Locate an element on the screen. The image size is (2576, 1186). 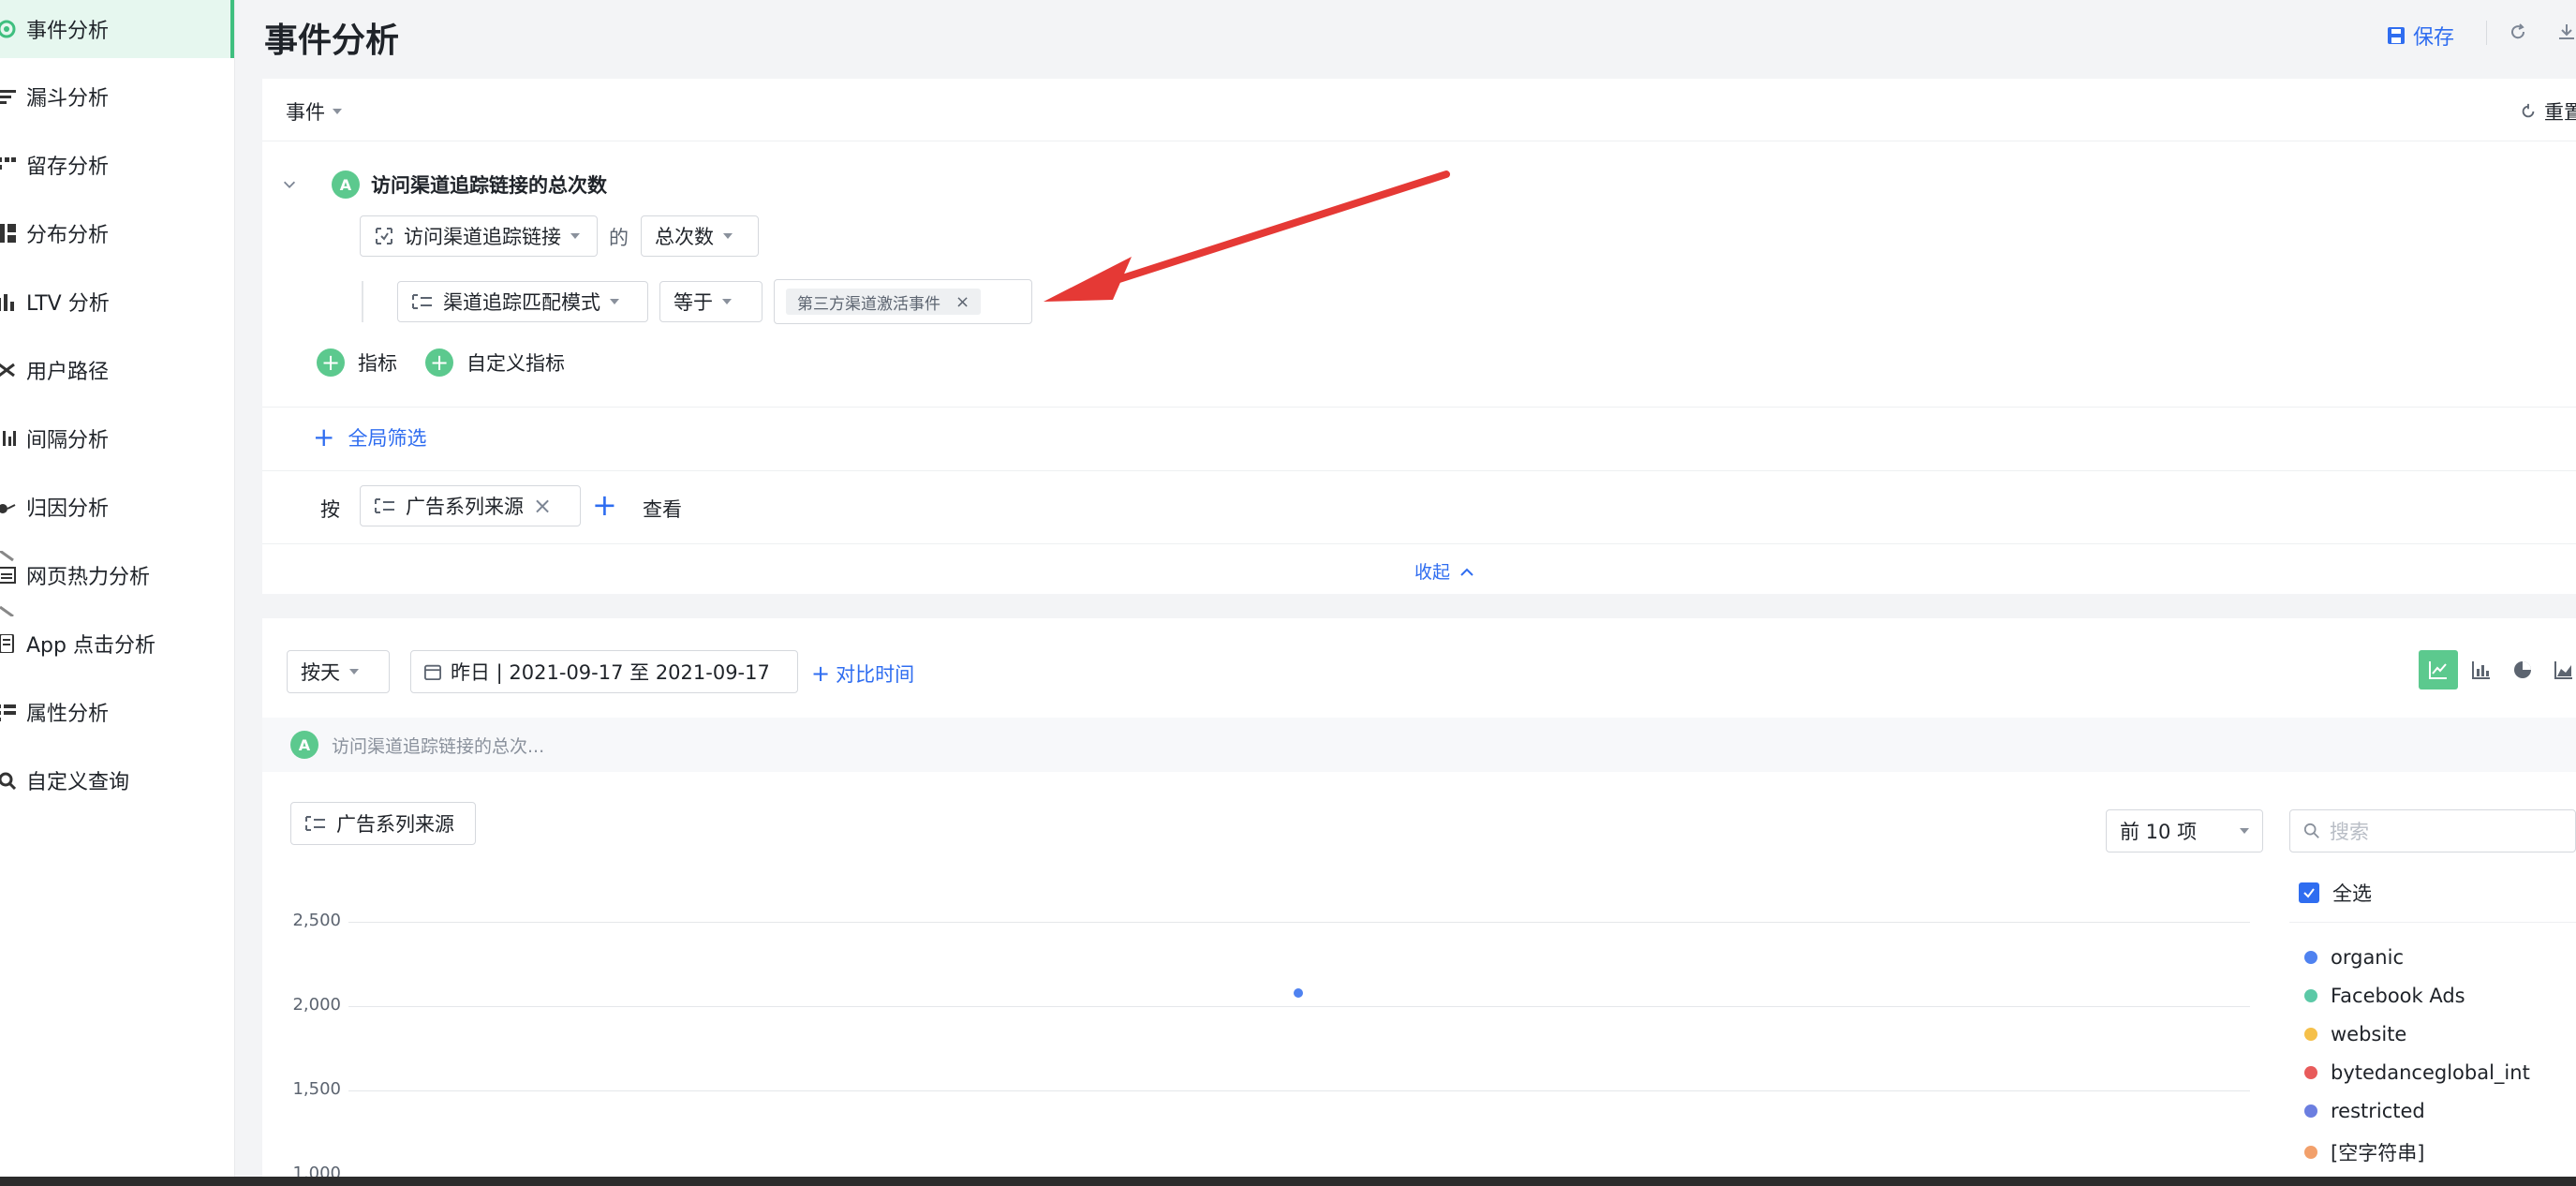
sidebar-item-label: LTV 分析 is located at coordinates (68, 304).